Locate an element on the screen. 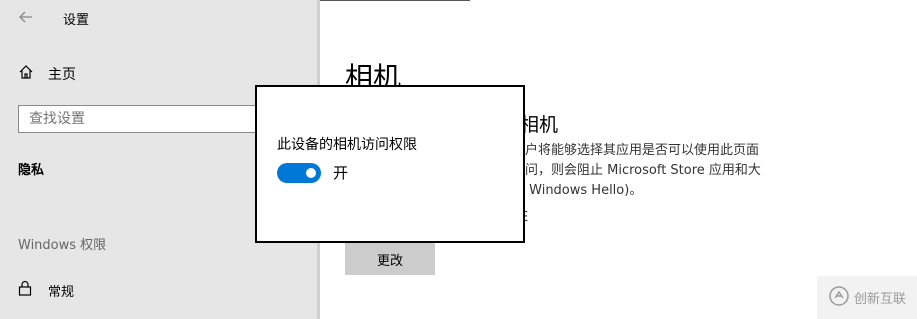  camera-access-dialog: 此设备的相机访问权限 开 is located at coordinates (390, 164).